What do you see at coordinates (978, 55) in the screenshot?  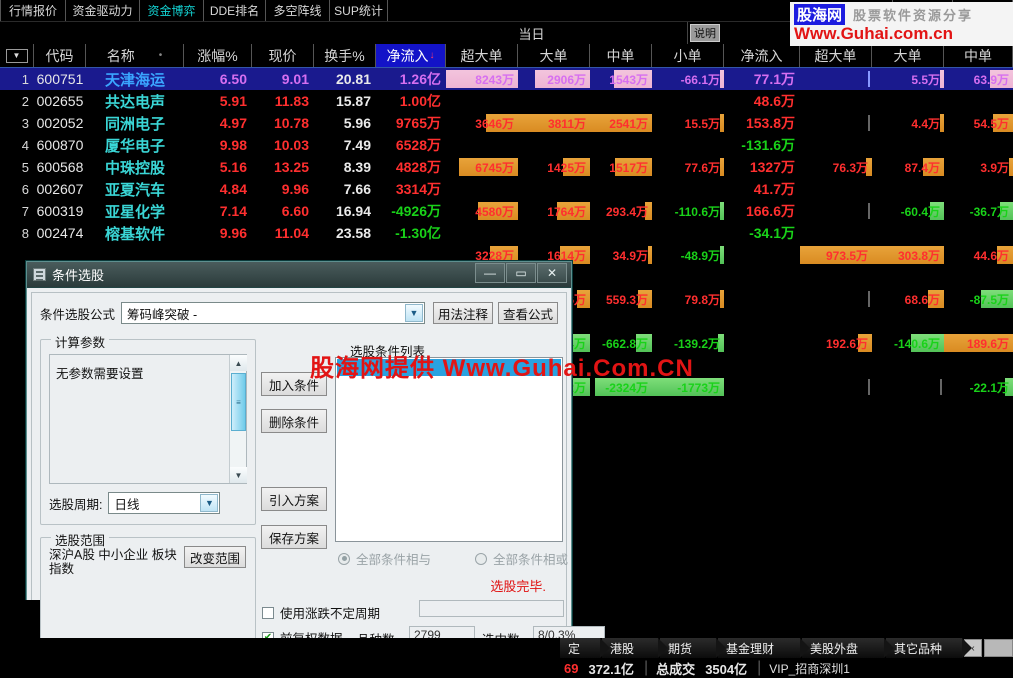 I see `column-header-mid-2: 中单` at bounding box center [978, 55].